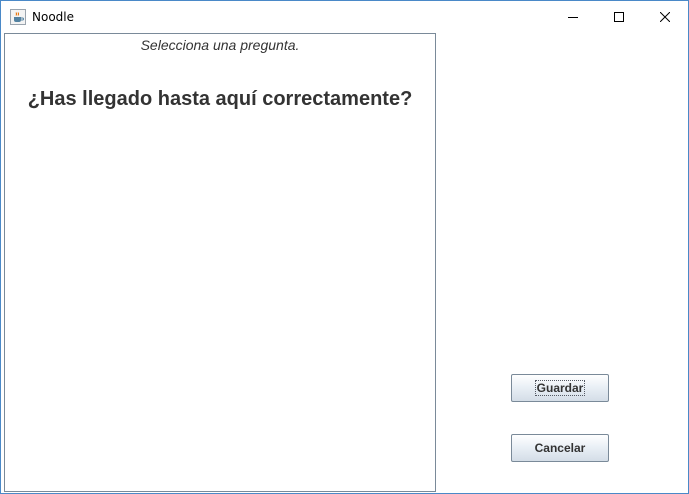  Describe the element at coordinates (18, 17) in the screenshot. I see `java-cup-icon` at that location.